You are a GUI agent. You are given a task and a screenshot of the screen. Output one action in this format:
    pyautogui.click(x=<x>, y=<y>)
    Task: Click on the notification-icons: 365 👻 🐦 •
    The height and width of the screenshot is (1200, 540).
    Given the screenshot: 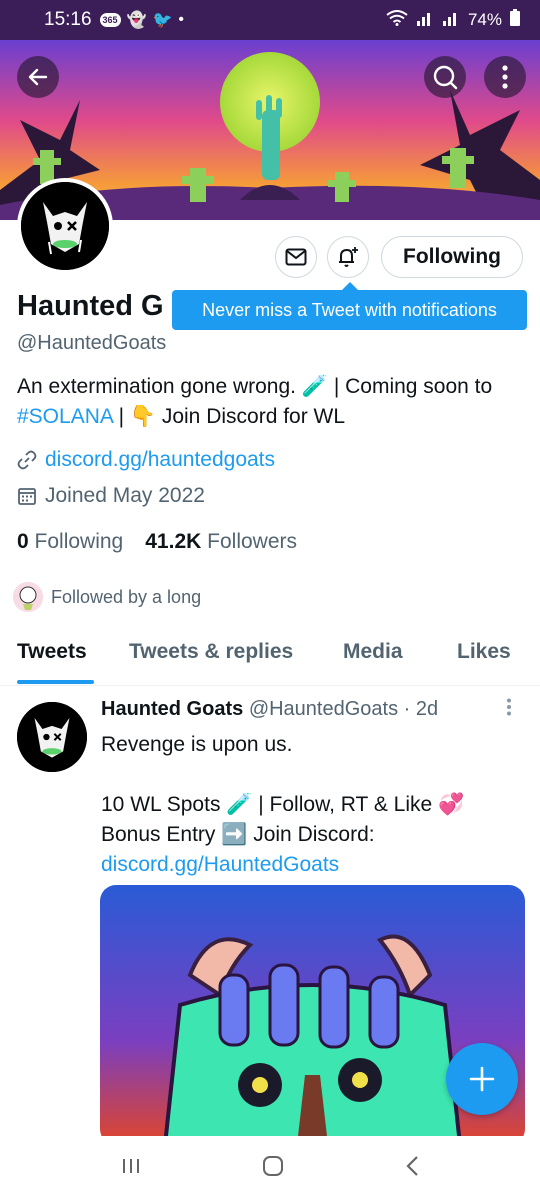 What is the action you would take?
    pyautogui.click(x=142, y=20)
    